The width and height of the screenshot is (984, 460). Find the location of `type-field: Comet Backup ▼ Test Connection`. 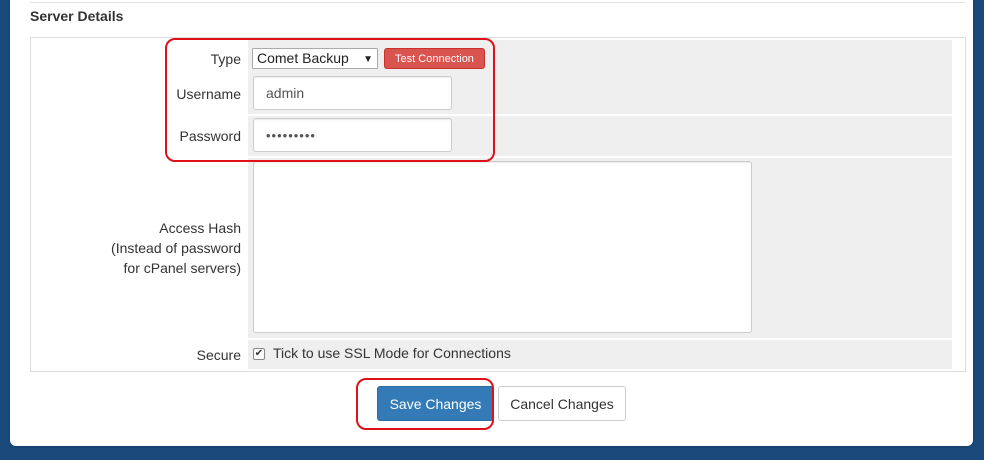

type-field: Comet Backup ▼ Test Connection is located at coordinates (600, 59).